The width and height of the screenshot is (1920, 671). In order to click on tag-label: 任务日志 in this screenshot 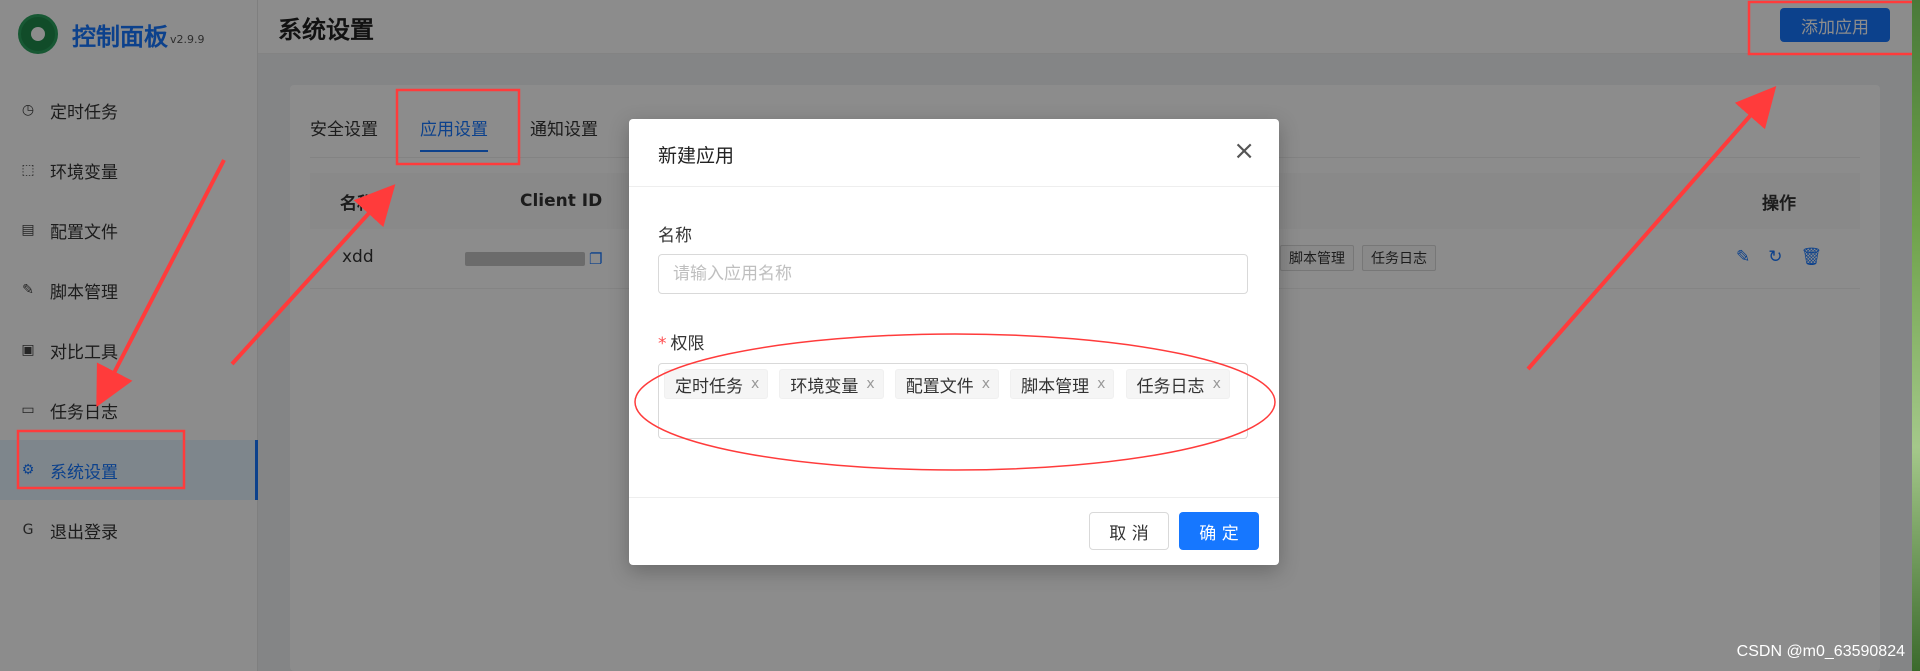, I will do `click(1170, 386)`.